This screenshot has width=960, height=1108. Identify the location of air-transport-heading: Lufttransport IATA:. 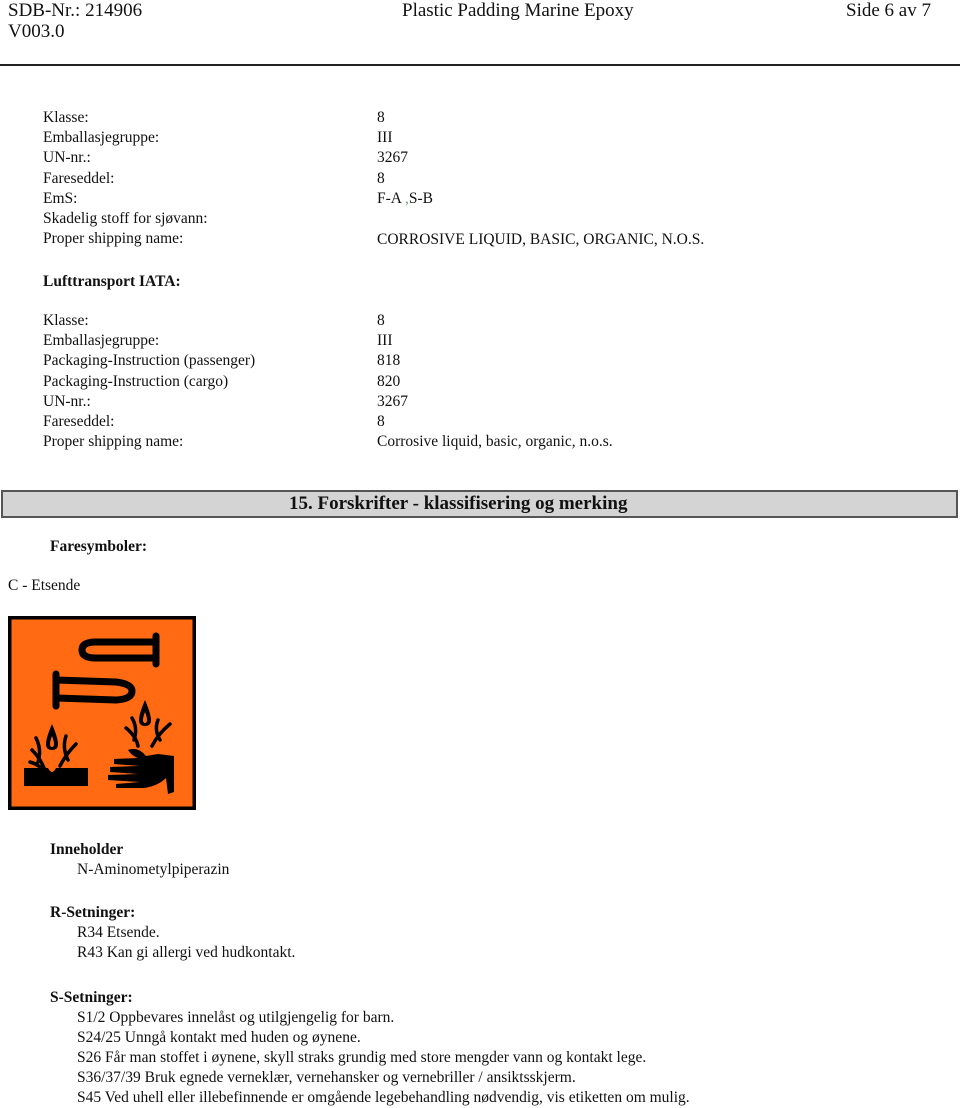
(112, 281).